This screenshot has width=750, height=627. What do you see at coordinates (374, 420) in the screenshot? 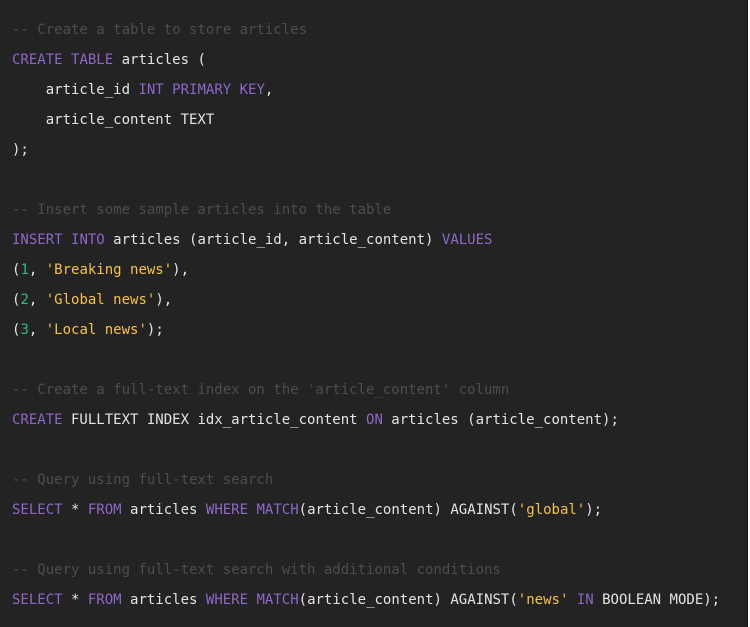
I see `keyword-token: ON` at bounding box center [374, 420].